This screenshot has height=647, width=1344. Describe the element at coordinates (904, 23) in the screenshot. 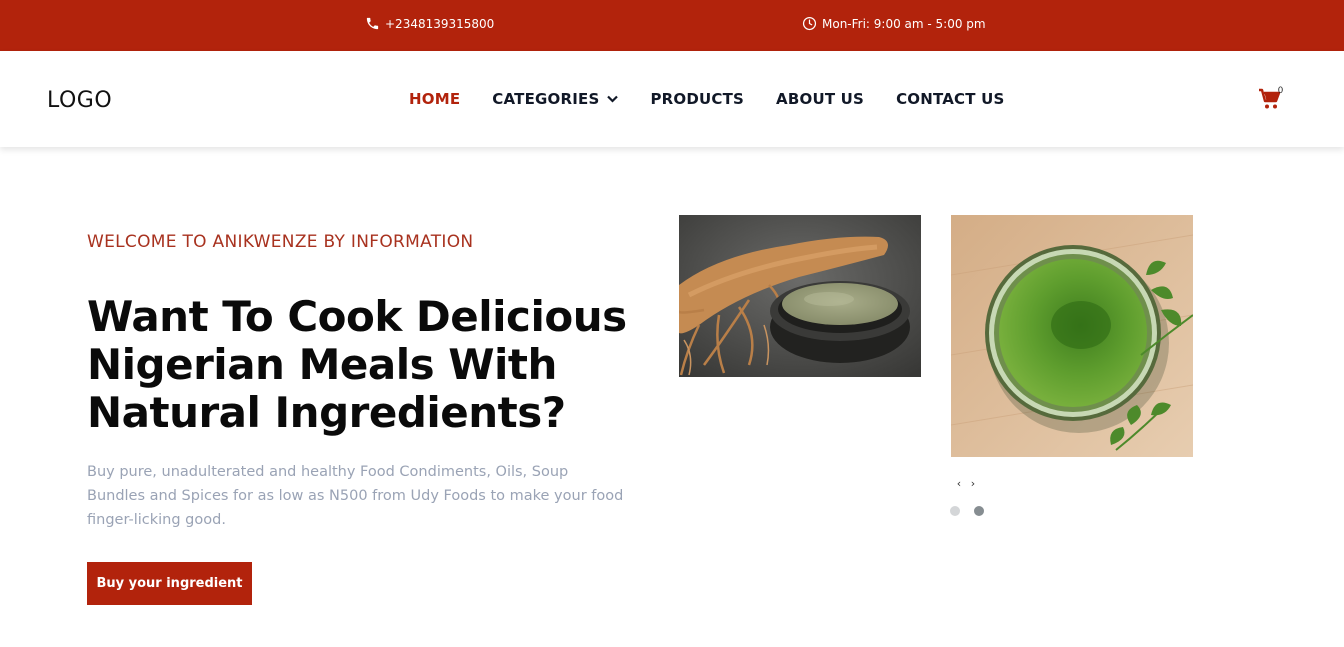

I see `hours-text: Mon-Fri: 9:00 am - 5:00 pm` at that location.